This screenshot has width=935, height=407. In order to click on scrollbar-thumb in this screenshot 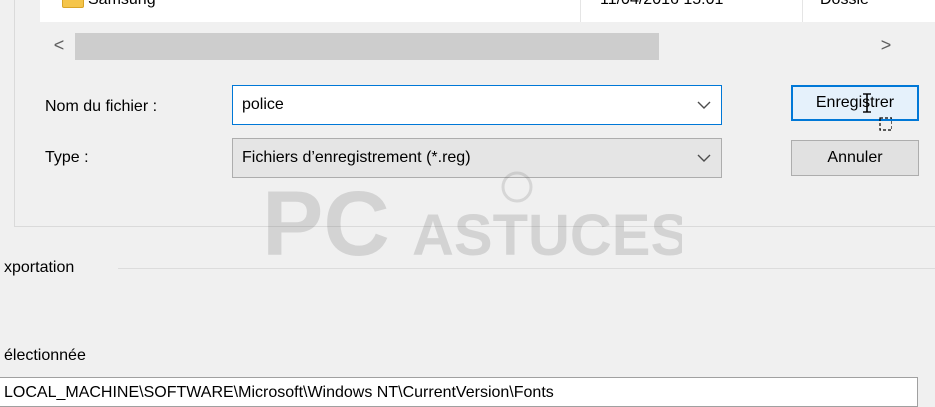, I will do `click(367, 46)`.